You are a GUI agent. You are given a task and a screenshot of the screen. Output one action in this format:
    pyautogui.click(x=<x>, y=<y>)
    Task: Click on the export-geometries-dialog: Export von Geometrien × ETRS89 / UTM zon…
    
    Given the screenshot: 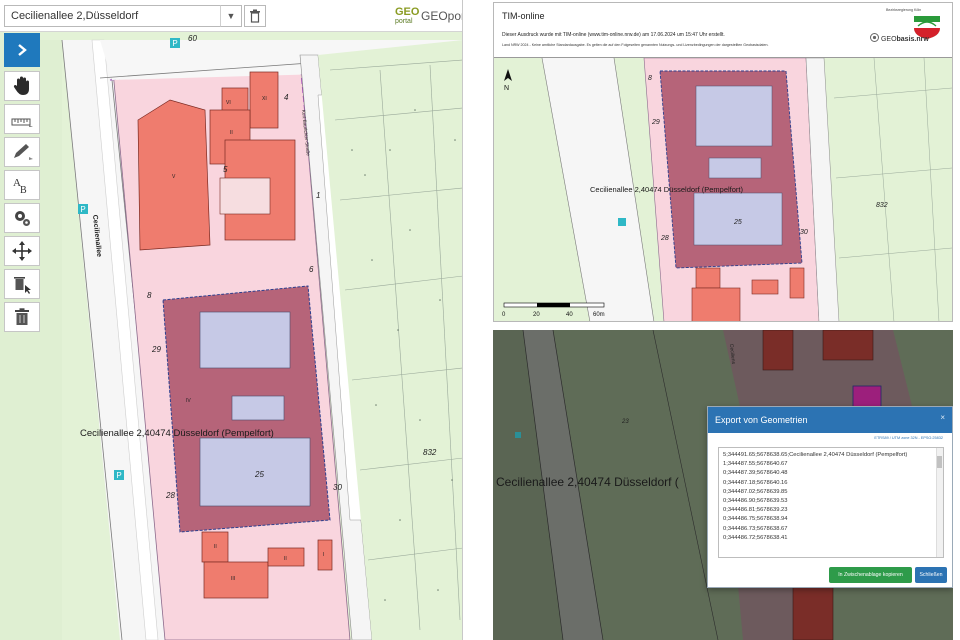 What is the action you would take?
    pyautogui.click(x=830, y=497)
    